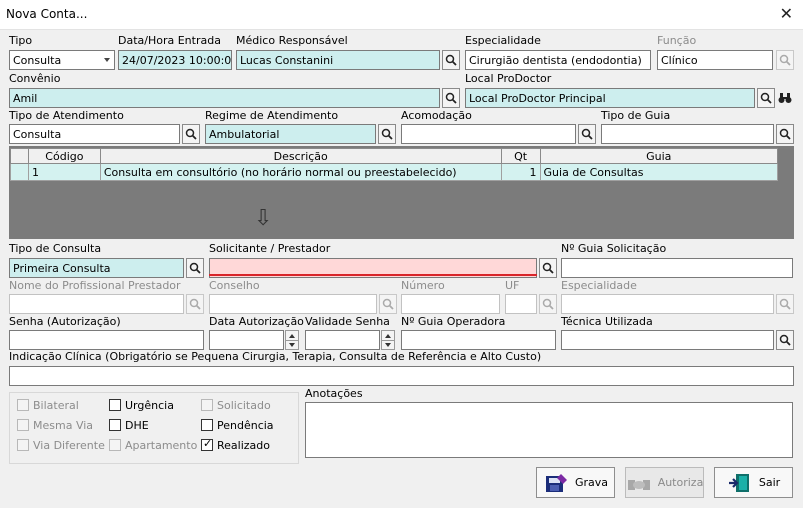 The image size is (803, 508). Describe the element at coordinates (207, 444) in the screenshot. I see `realizado-checkbox: ✓` at that location.